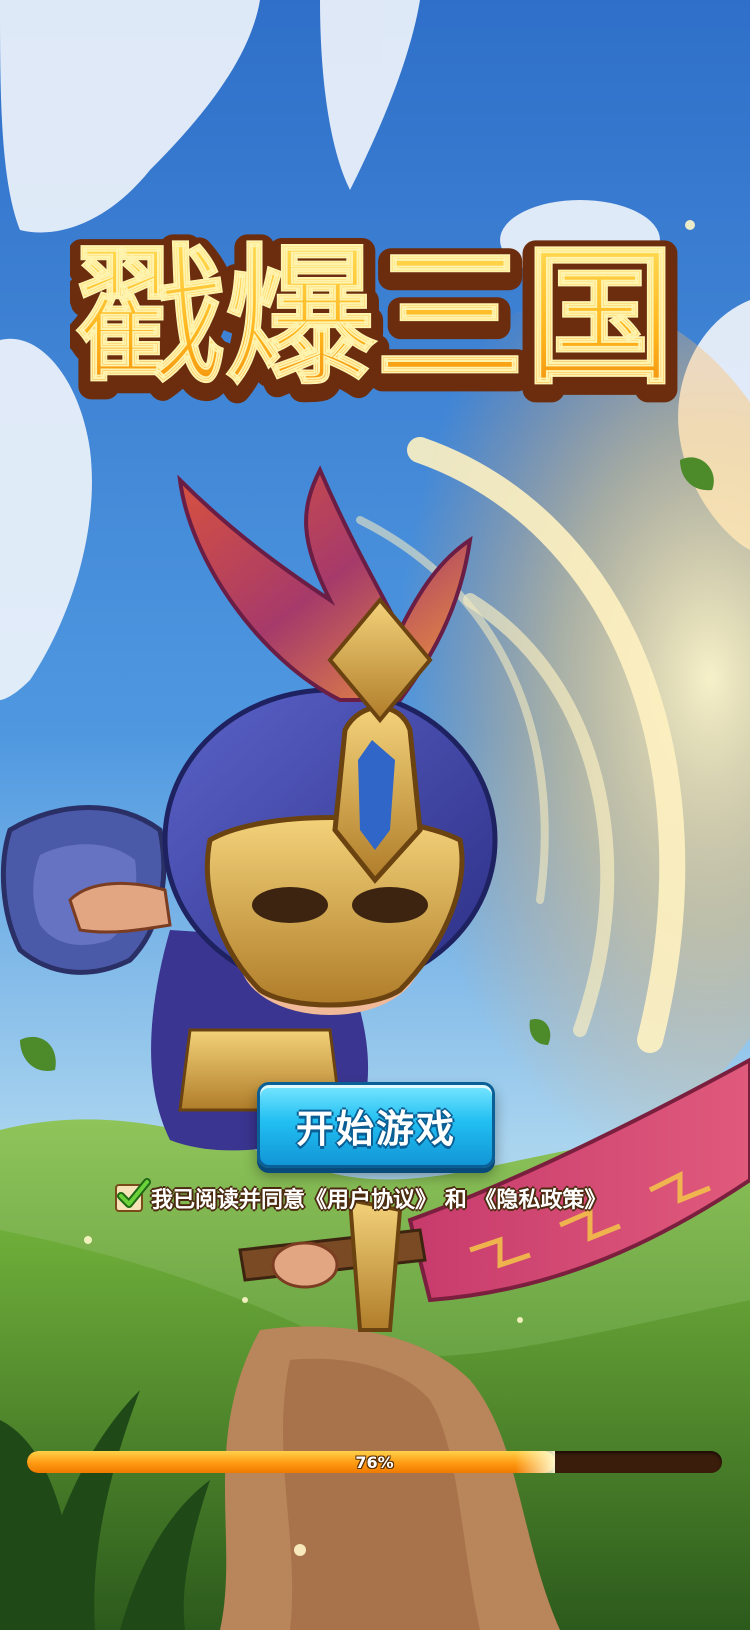 The image size is (750, 1630). Describe the element at coordinates (371, 1200) in the screenshot. I see `user-agreement-link: 《用户协议》` at that location.